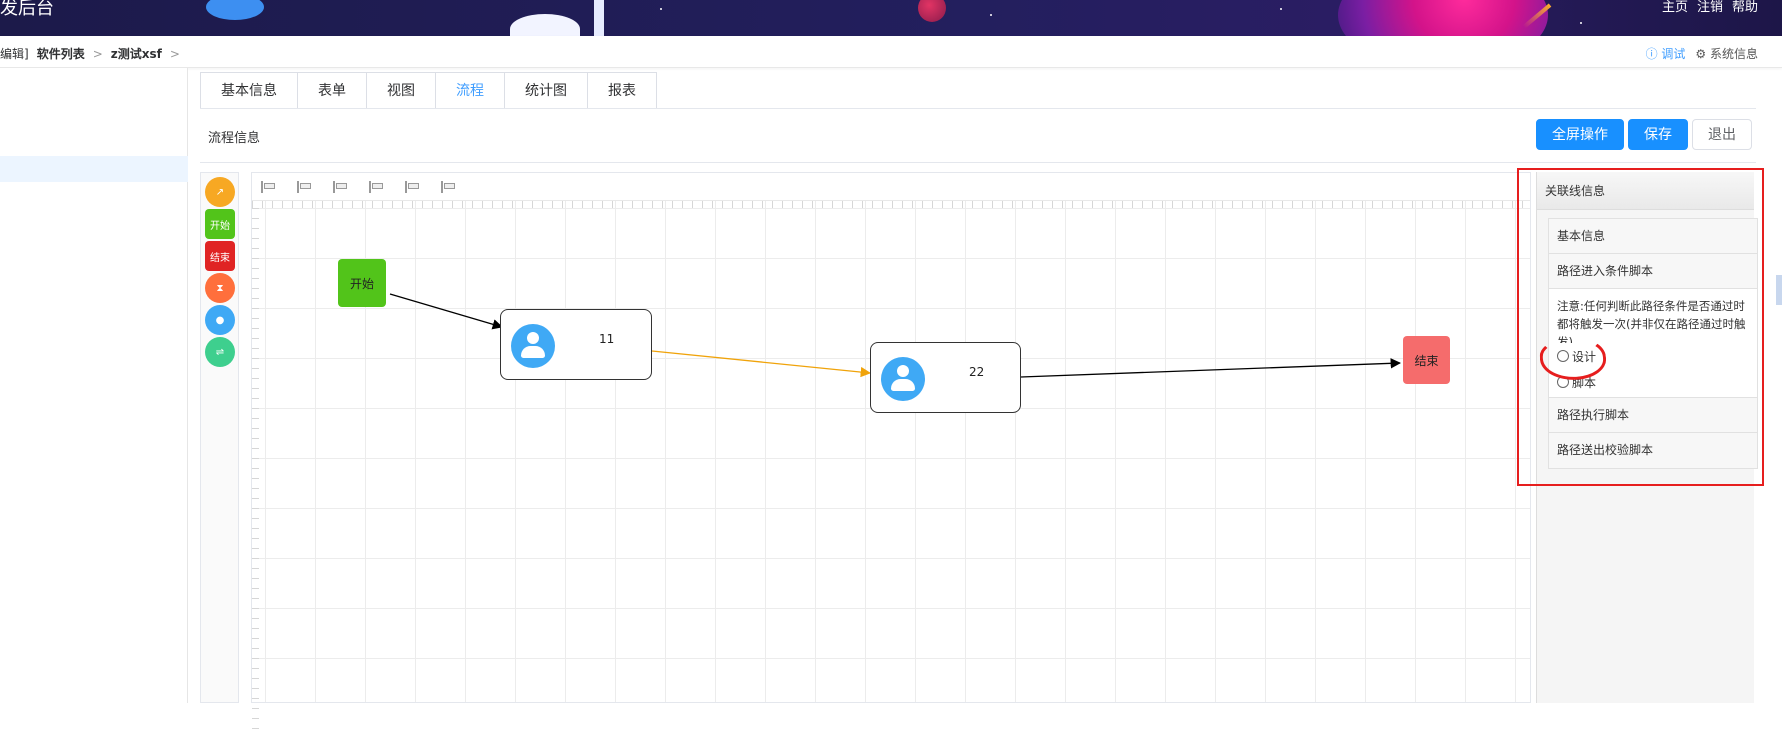 This screenshot has height=737, width=1782. What do you see at coordinates (545, 25) in the screenshot?
I see `cloud-decoration` at bounding box center [545, 25].